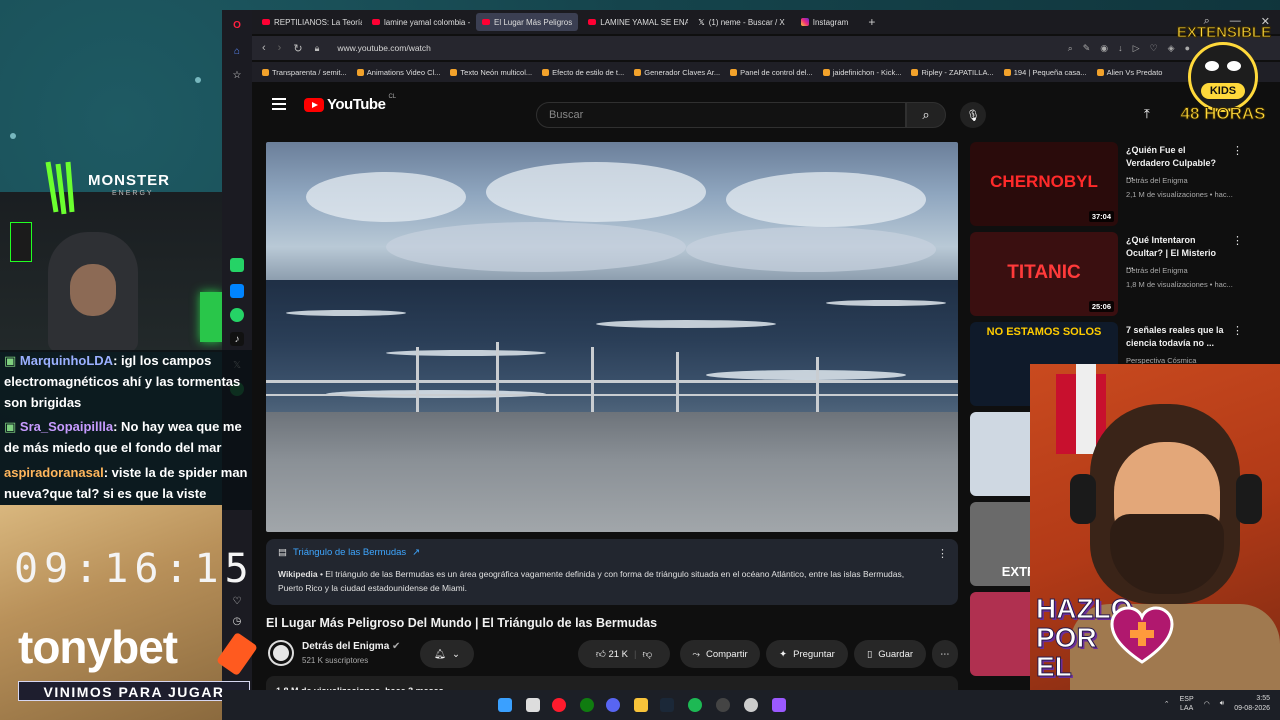 Image resolution: width=1280 pixels, height=720 pixels. I want to click on play-icon: ▷, so click(1136, 48).